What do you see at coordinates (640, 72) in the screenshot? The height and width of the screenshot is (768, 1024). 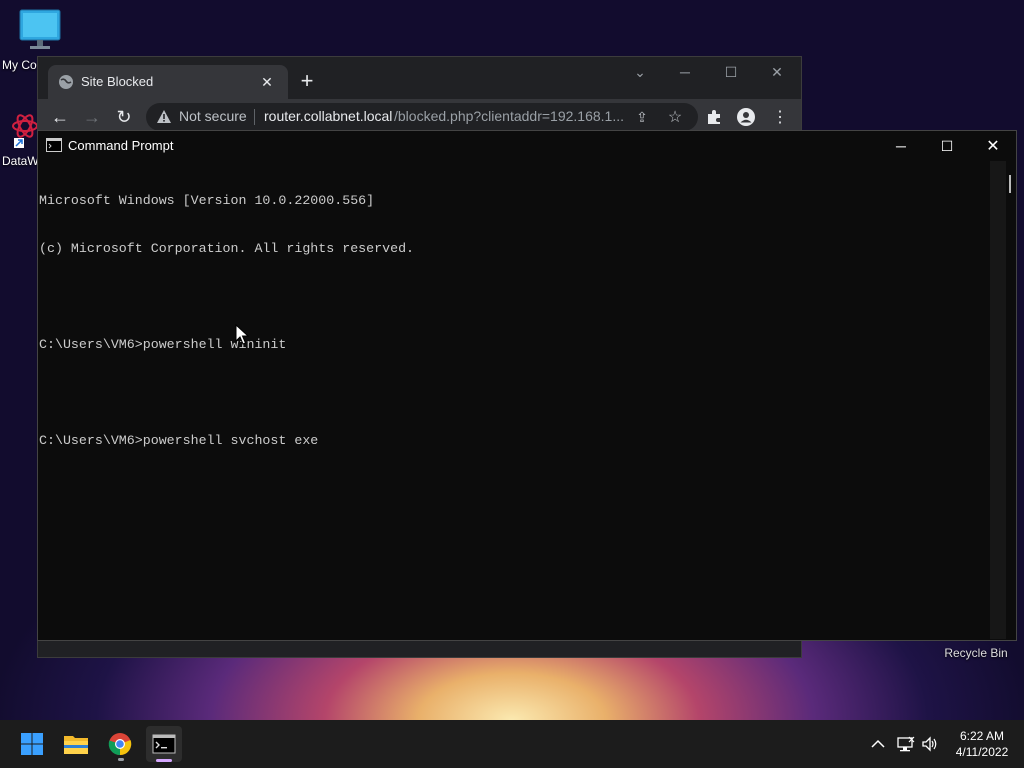 I see `tab-search-icon: ⌄` at bounding box center [640, 72].